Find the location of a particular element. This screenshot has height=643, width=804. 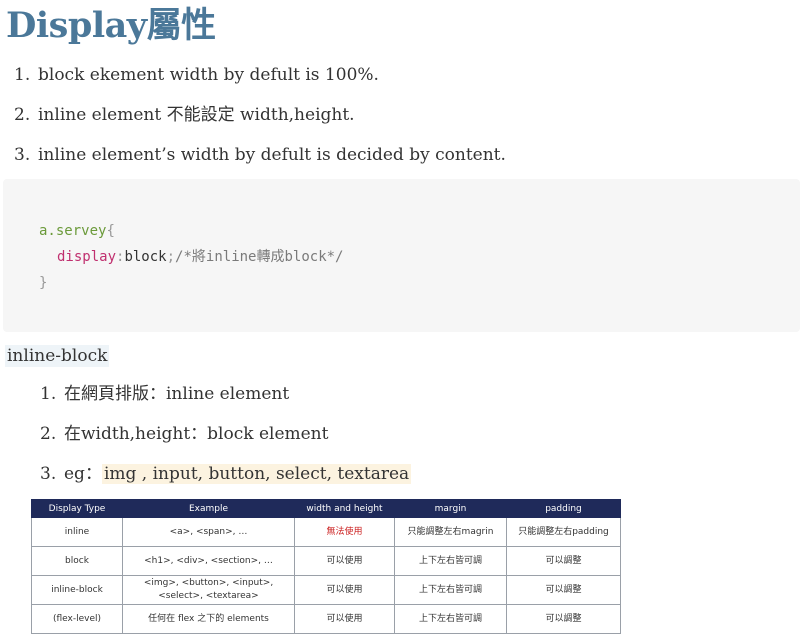

cell-display-type: (flex-level) is located at coordinates (77, 619).